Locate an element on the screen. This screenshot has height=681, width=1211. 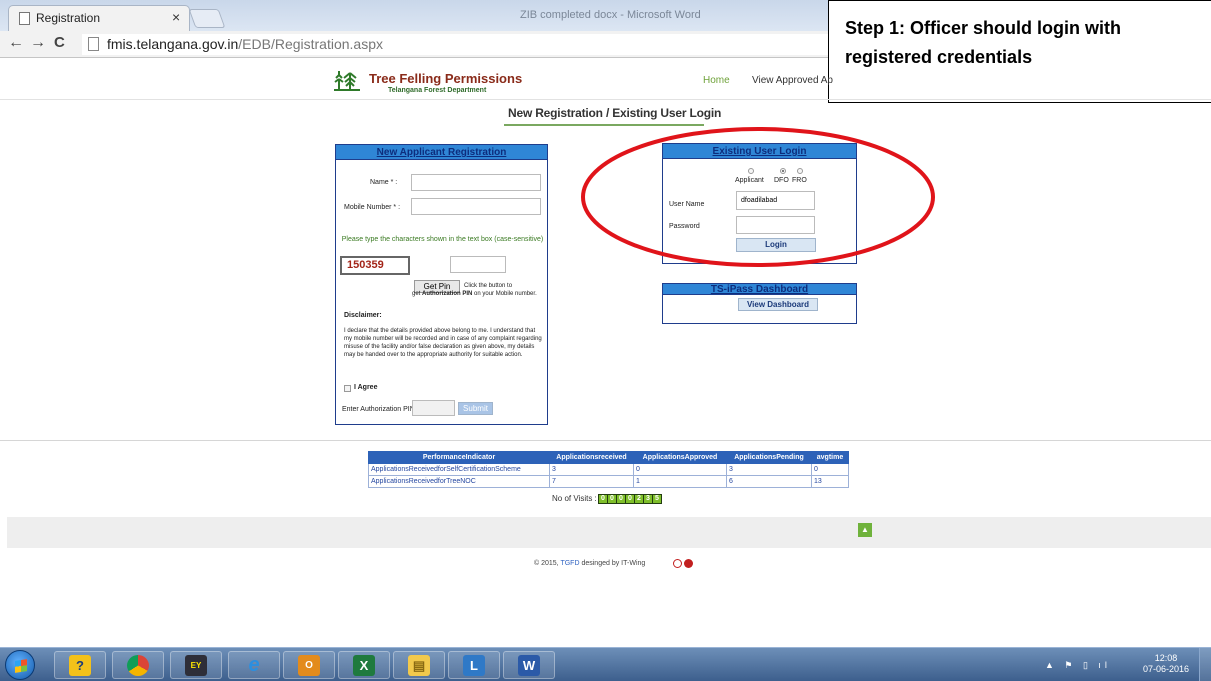
tgfd-link: TGFD is located at coordinates (569, 563).